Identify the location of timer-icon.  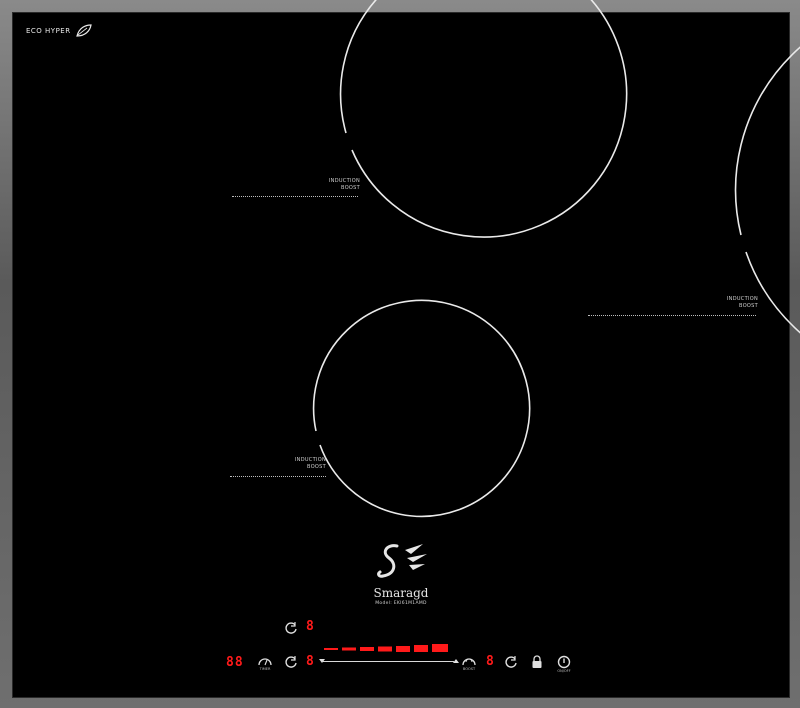
(265, 661).